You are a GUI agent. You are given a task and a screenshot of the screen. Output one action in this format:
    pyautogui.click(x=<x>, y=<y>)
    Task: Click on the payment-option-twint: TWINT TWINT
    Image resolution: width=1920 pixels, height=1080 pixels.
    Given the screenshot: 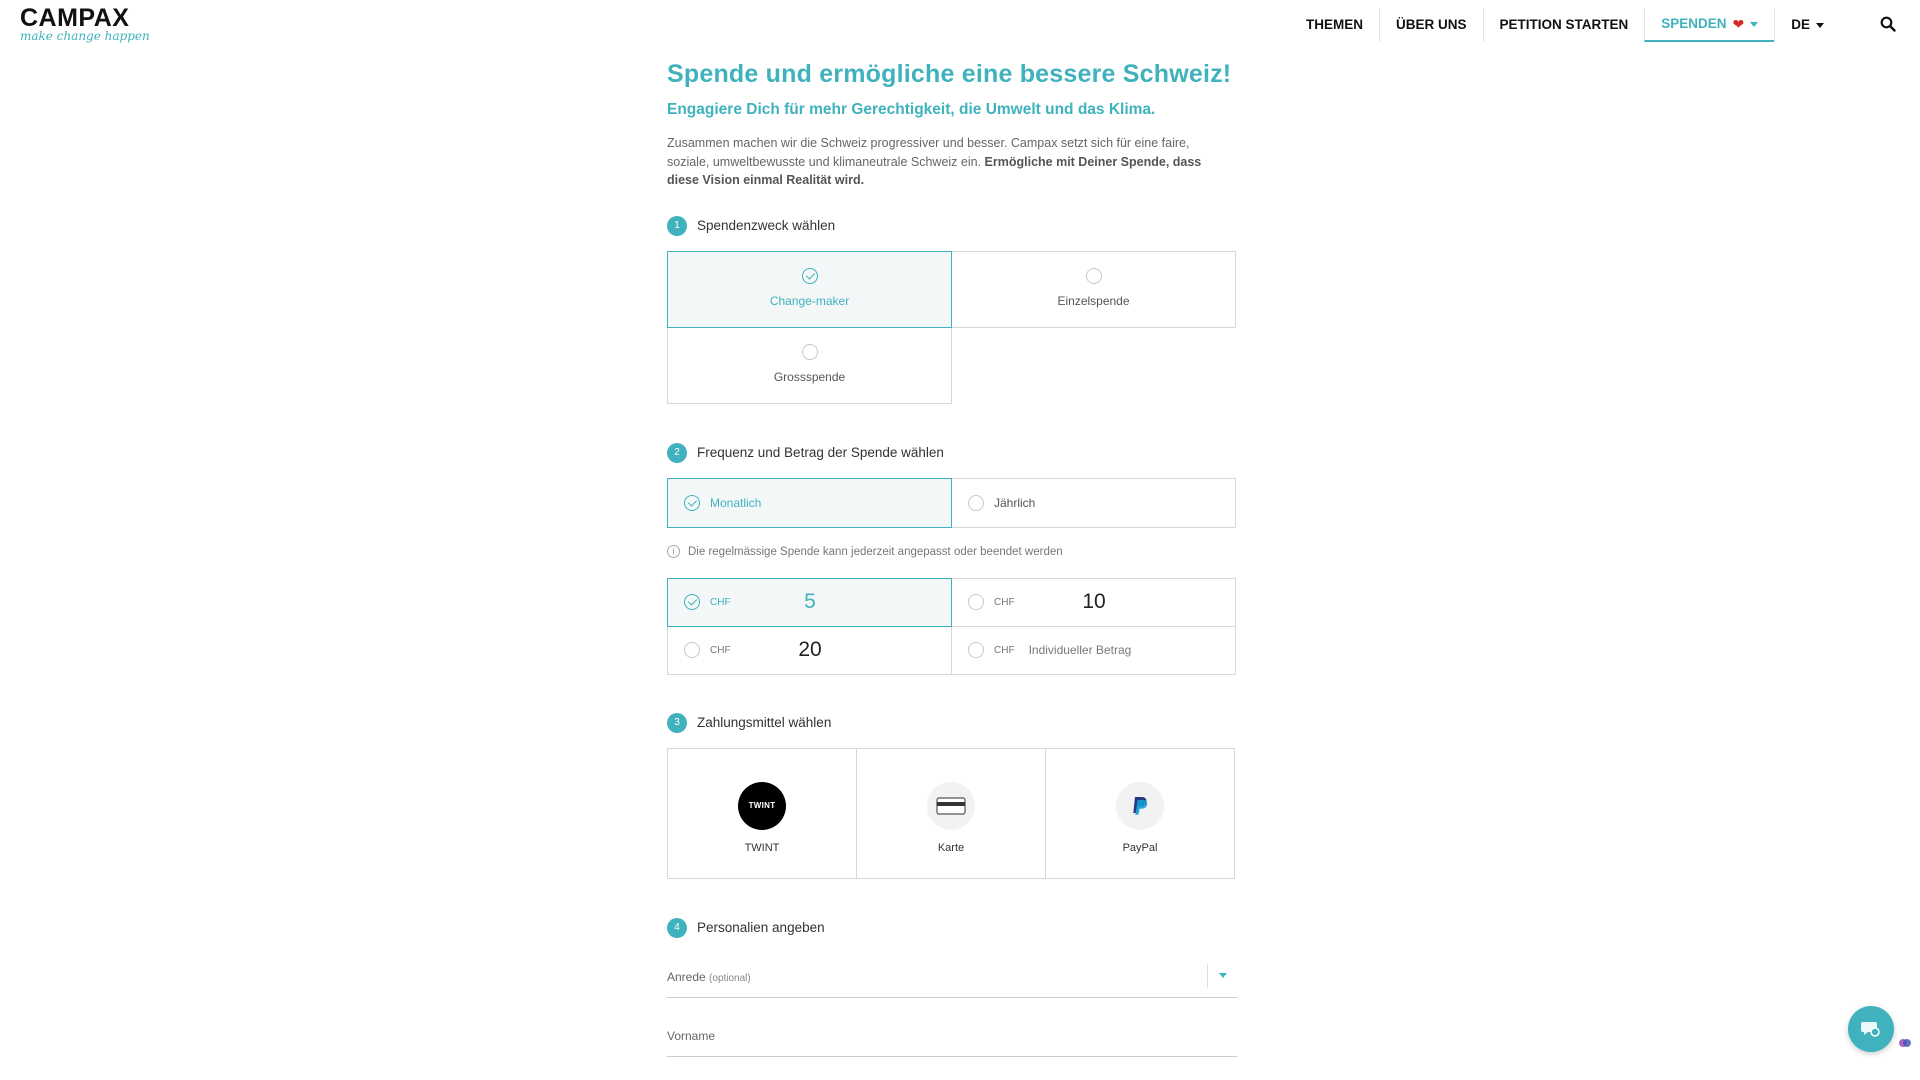 What is the action you would take?
    pyautogui.click(x=762, y=813)
    